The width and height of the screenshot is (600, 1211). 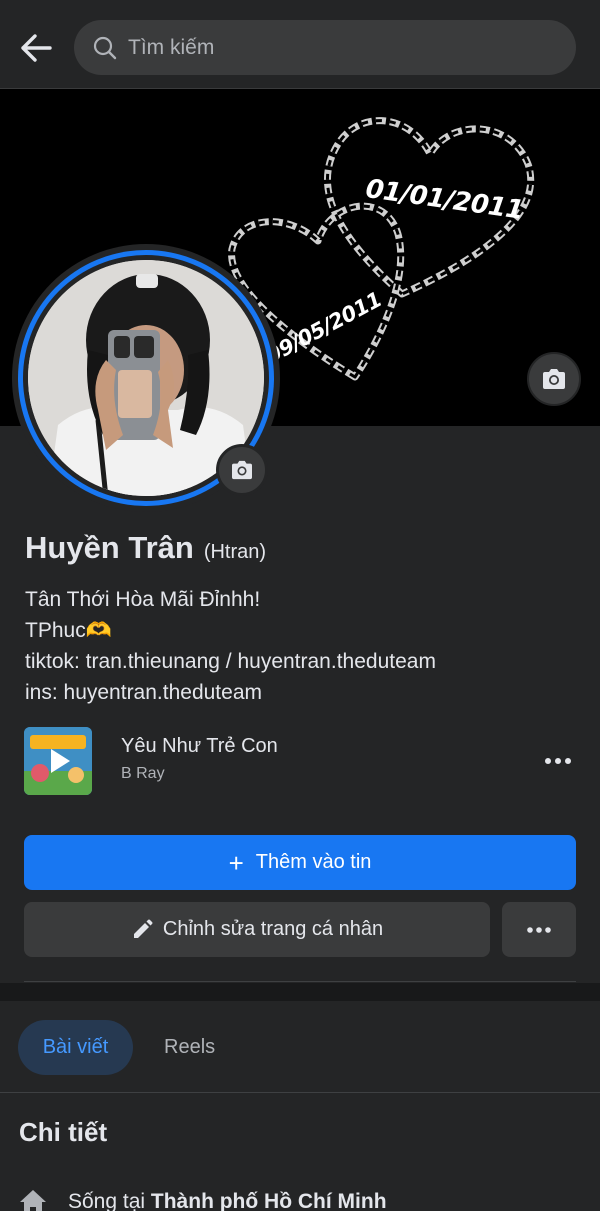 I want to click on search-input: Tìm kiếm, so click(x=325, y=47).